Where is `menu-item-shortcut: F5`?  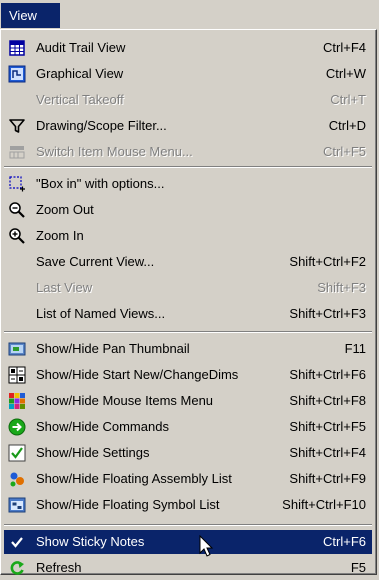
menu-item-shortcut: F5 is located at coordinates (358, 567).